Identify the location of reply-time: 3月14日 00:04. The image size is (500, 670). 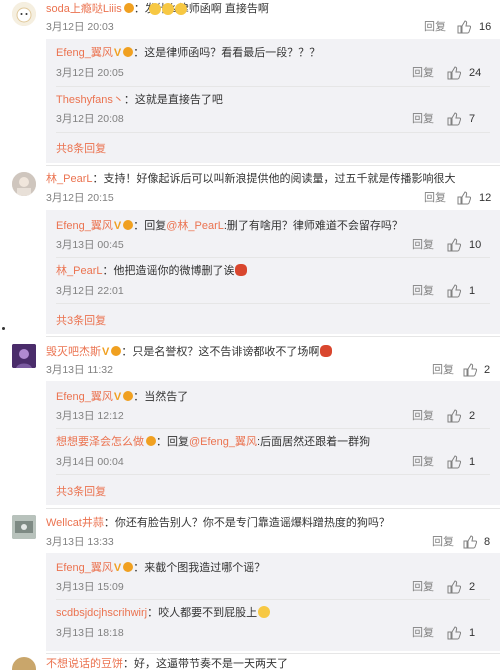
(90, 462).